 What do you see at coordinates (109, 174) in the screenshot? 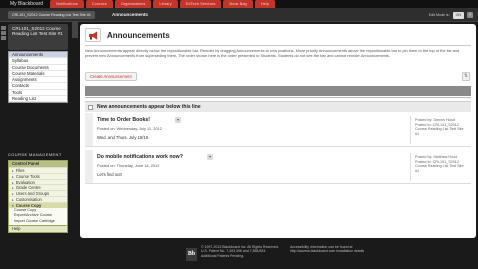
I see `announcement-body: Let's find out!` at bounding box center [109, 174].